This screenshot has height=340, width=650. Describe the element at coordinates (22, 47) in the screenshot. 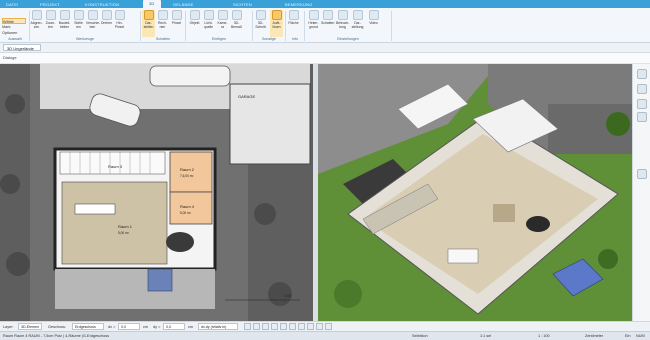

I see `view-dropdown: 3D Ungerlände` at that location.